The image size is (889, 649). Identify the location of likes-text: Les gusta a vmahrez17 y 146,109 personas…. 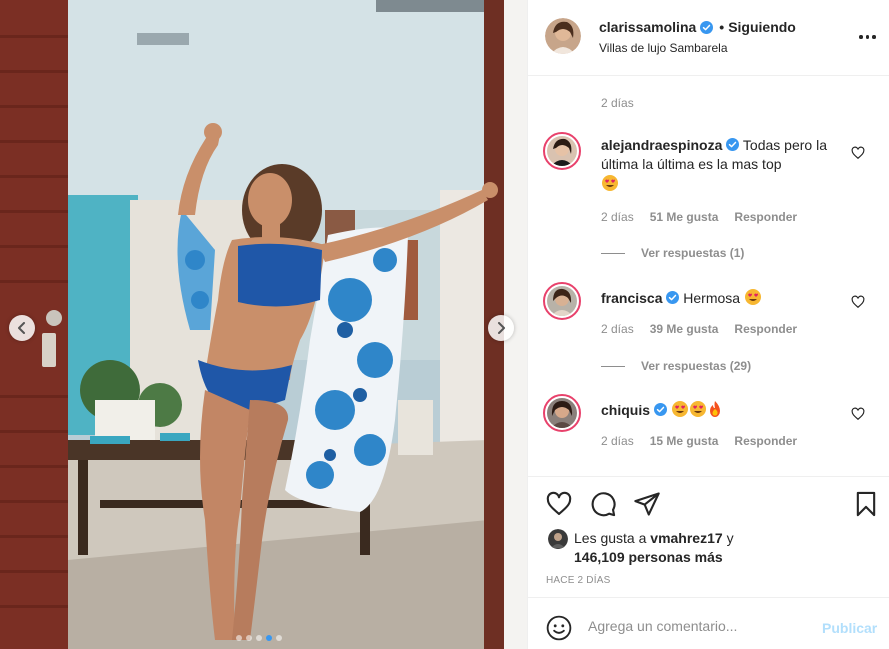
(684, 548).